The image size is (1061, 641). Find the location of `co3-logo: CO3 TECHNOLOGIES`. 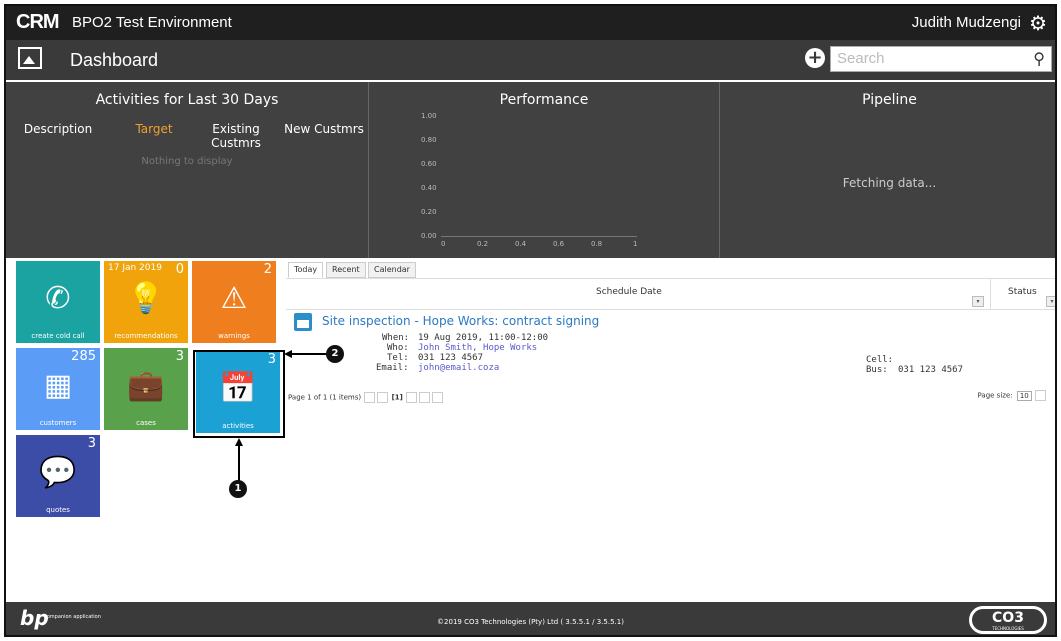

co3-logo: CO3 TECHNOLOGIES is located at coordinates (1008, 620).